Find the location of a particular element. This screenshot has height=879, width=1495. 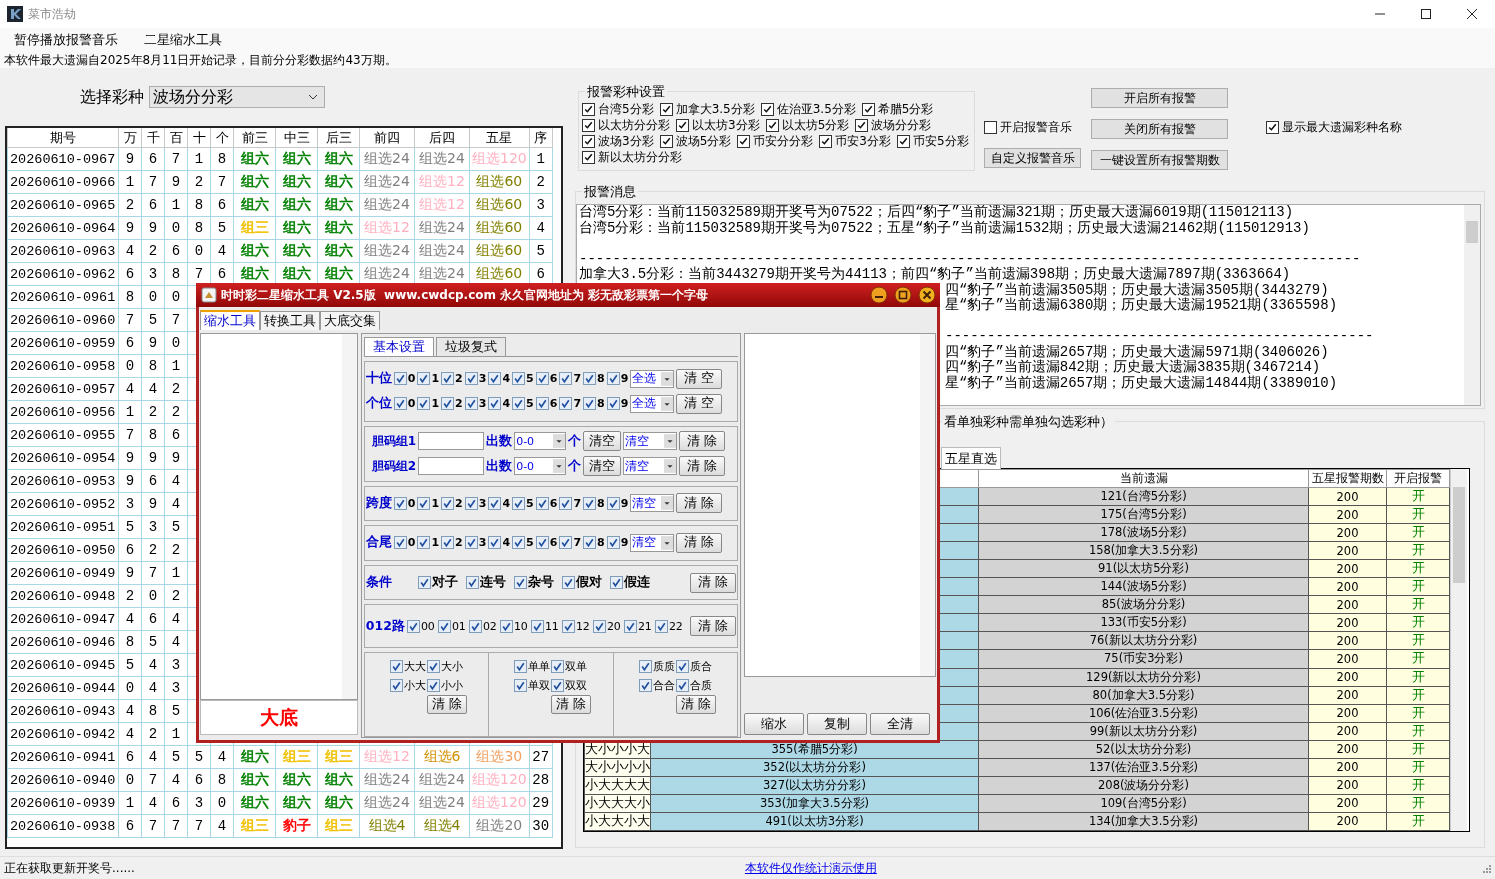

checkbox: 质质 is located at coordinates (656, 666).